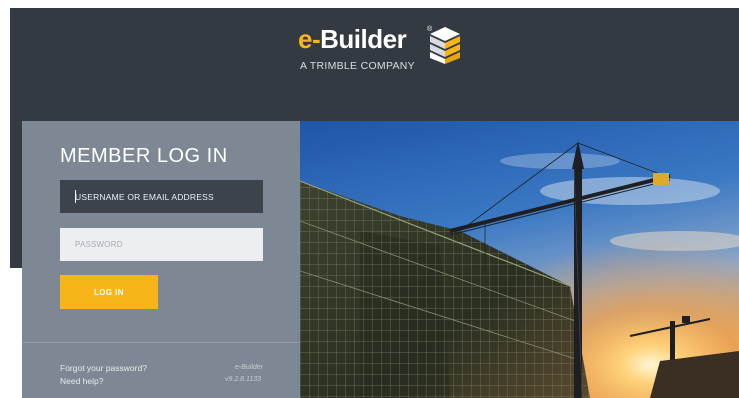  I want to click on panel-divider, so click(161, 342).